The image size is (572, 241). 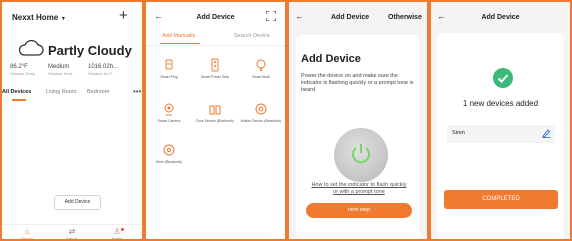 I want to click on device-label: Smart Bulb, so click(x=261, y=77).